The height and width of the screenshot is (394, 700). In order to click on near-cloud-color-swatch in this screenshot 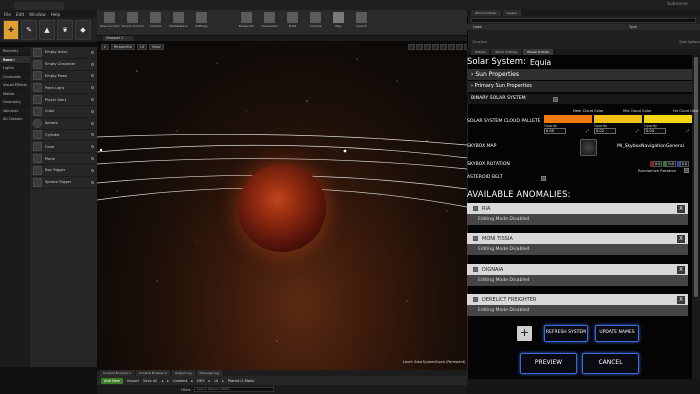, I will do `click(568, 119)`.